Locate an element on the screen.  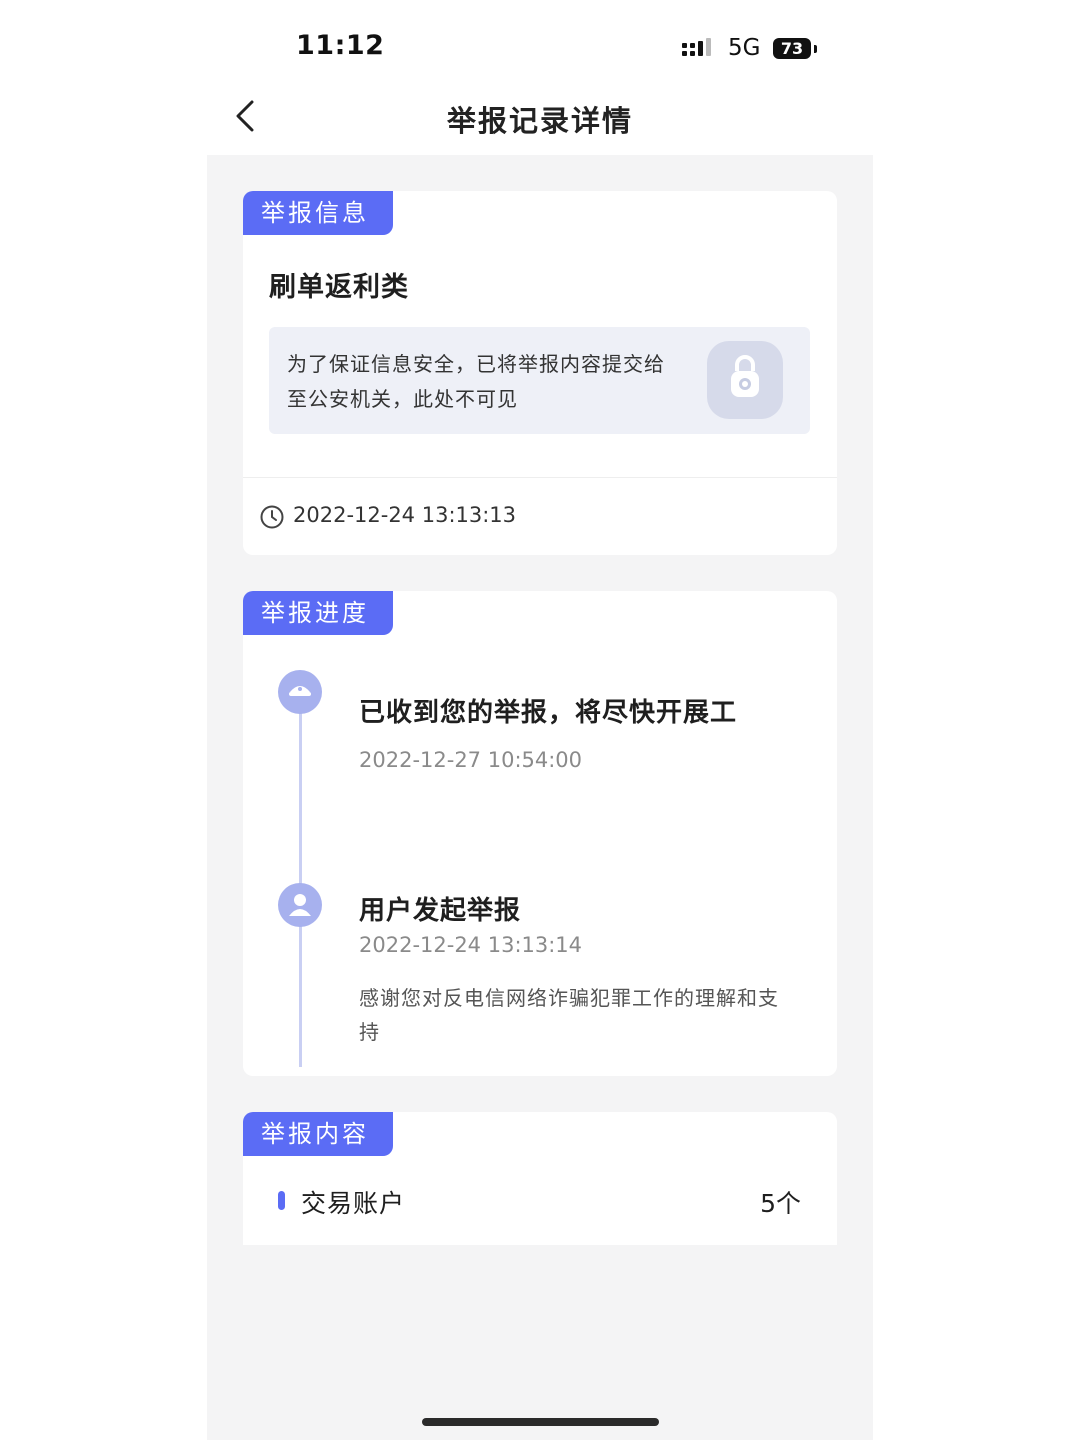
police-icon is located at coordinates (300, 692).